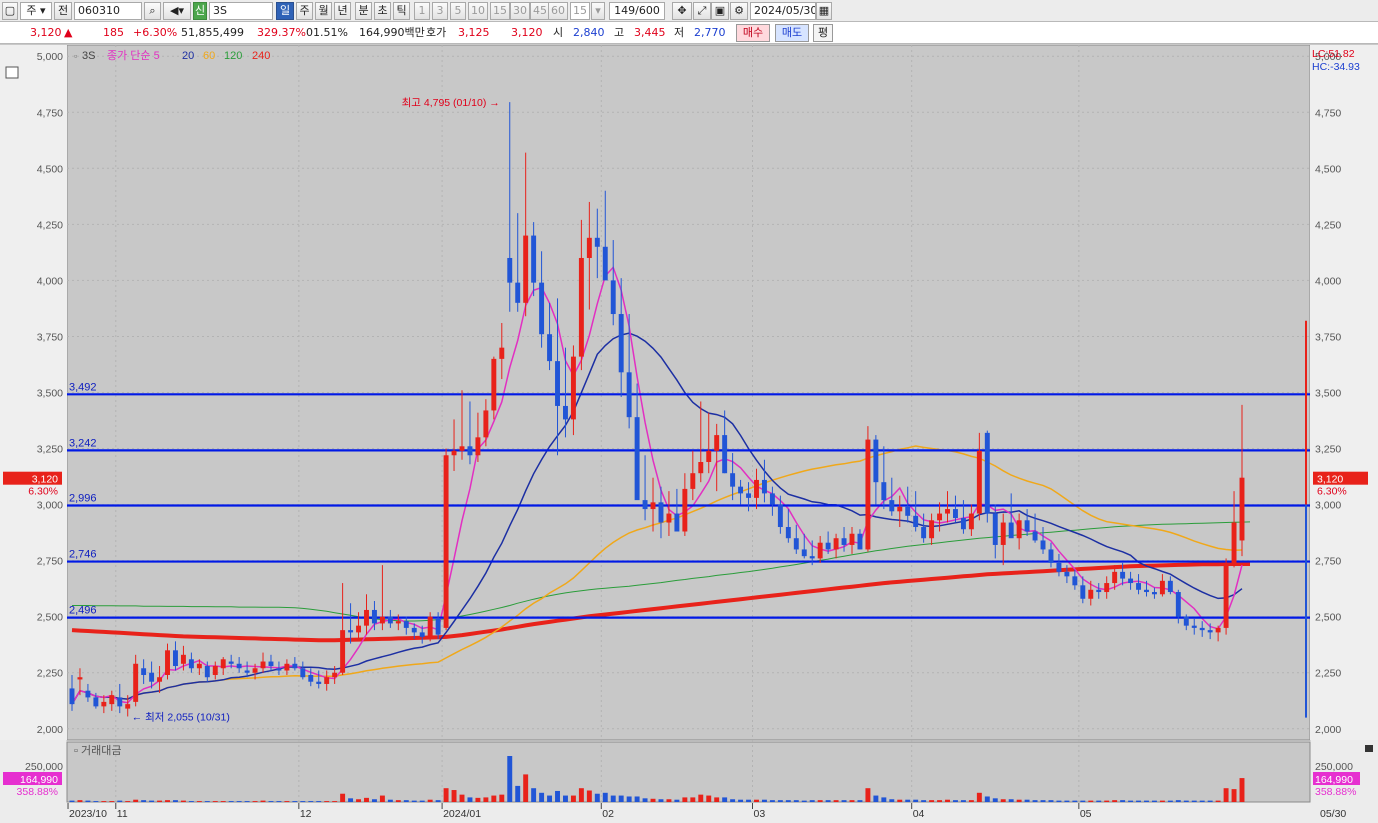 This screenshot has width=1378, height=823. Describe the element at coordinates (36, 11) in the screenshot. I see `market-type-select: 주 ▾` at that location.